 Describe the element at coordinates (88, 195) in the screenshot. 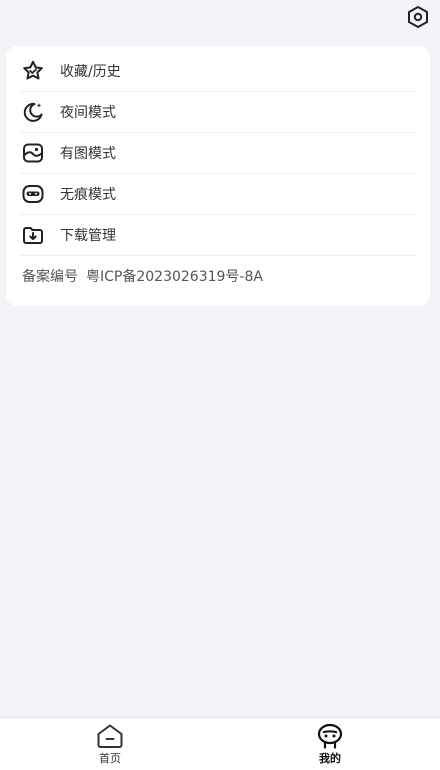

I see `menu-item-label: 无痕模式` at that location.